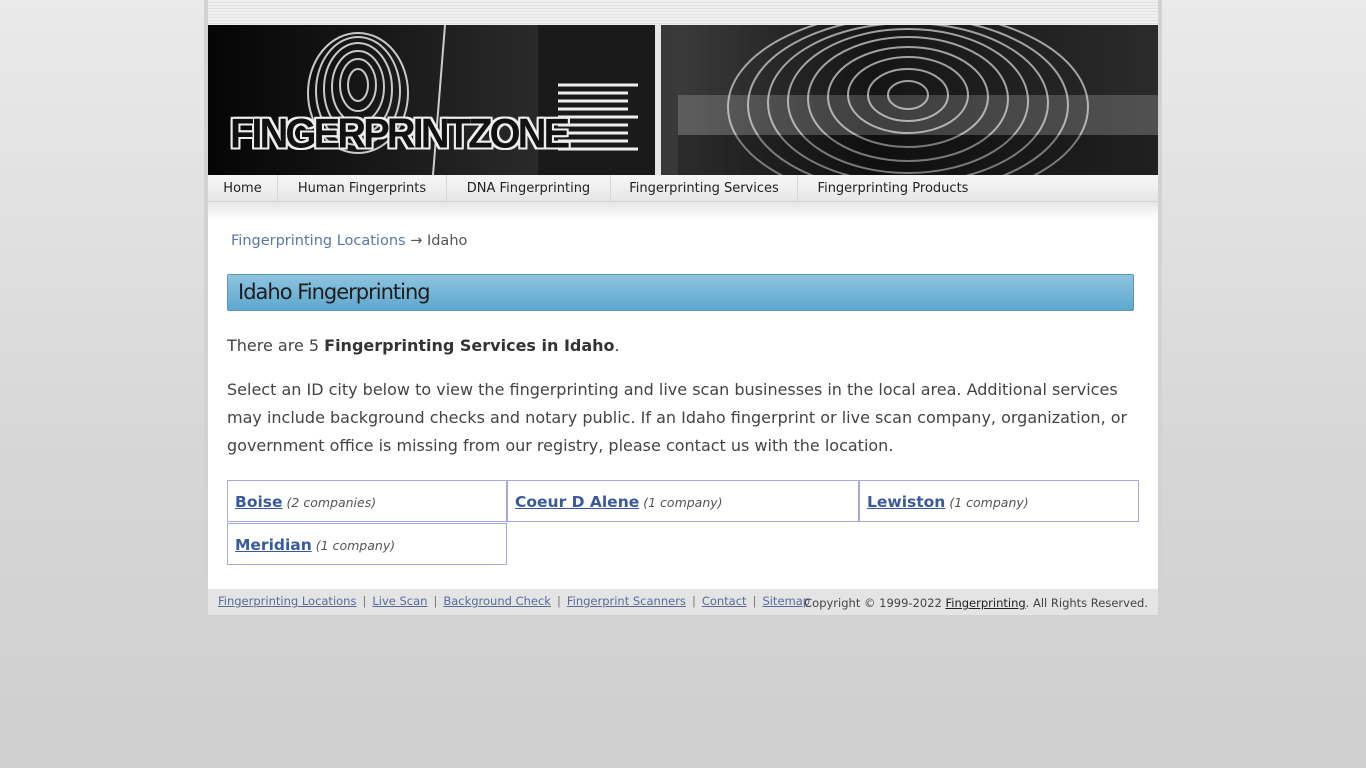  Describe the element at coordinates (416, 241) in the screenshot. I see `breadcrumb-arrow: →` at that location.